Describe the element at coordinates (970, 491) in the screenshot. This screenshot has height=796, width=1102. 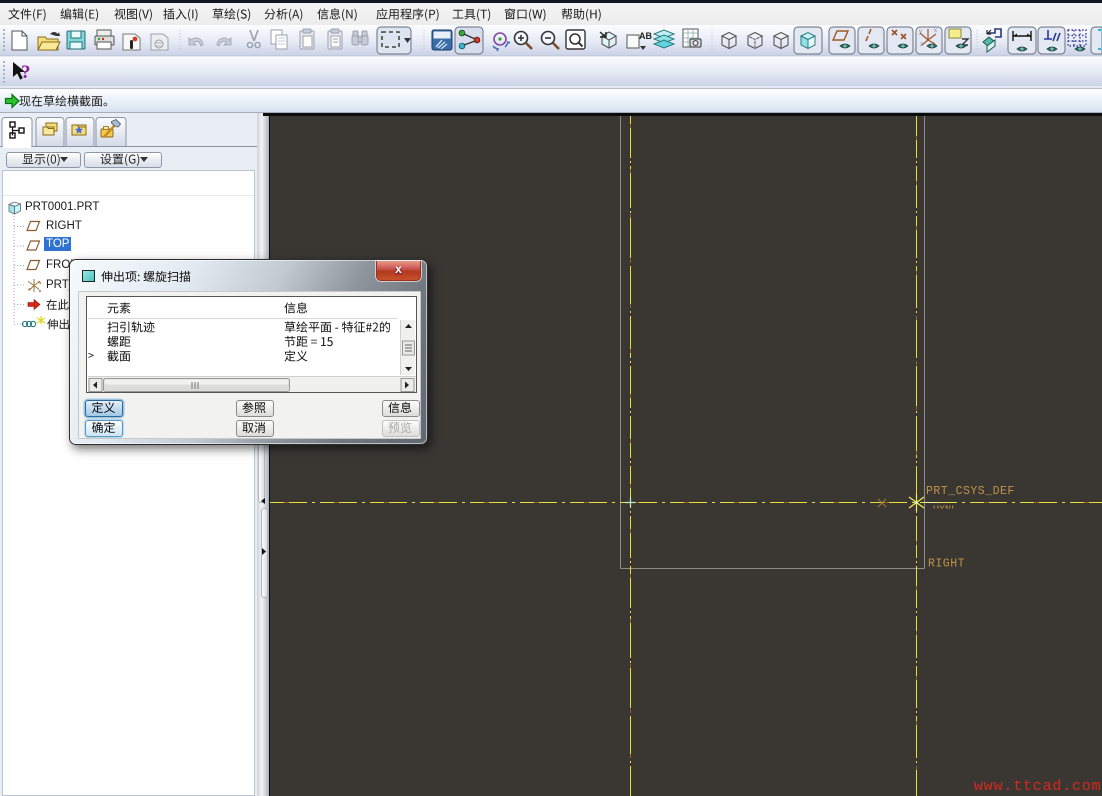
I see `svg-text: PRT_CSYS_DEF` at that location.